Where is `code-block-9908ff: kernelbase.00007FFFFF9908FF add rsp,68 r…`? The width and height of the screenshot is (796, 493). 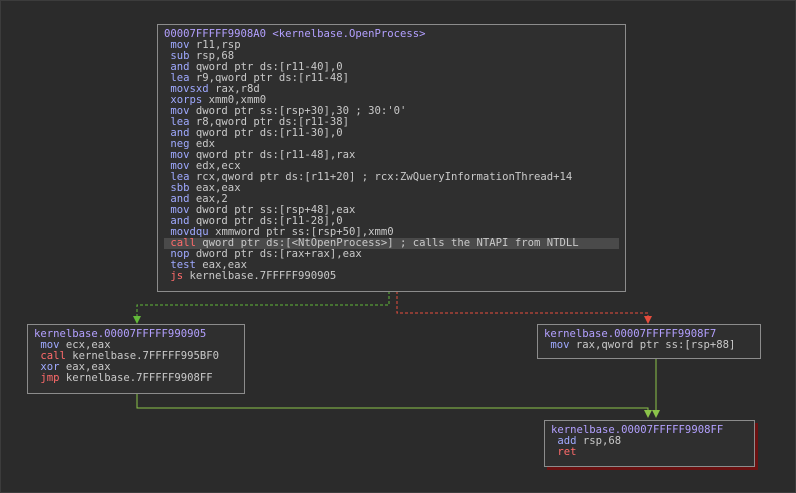 code-block-9908ff: kernelbase.00007FFFFF9908FF add rsp,68 r… is located at coordinates (649, 443).